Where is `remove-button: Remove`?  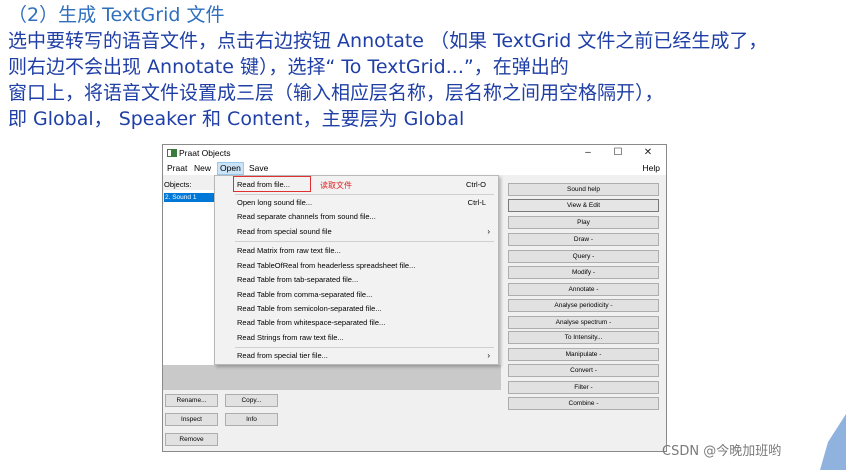
remove-button: Remove is located at coordinates (191, 439).